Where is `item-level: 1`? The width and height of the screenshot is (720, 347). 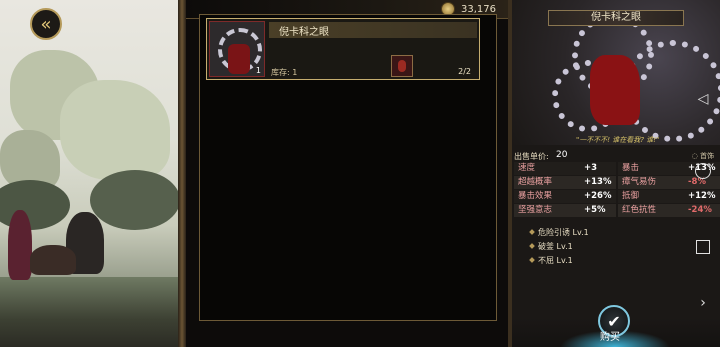 item-level: 1 is located at coordinates (258, 70).